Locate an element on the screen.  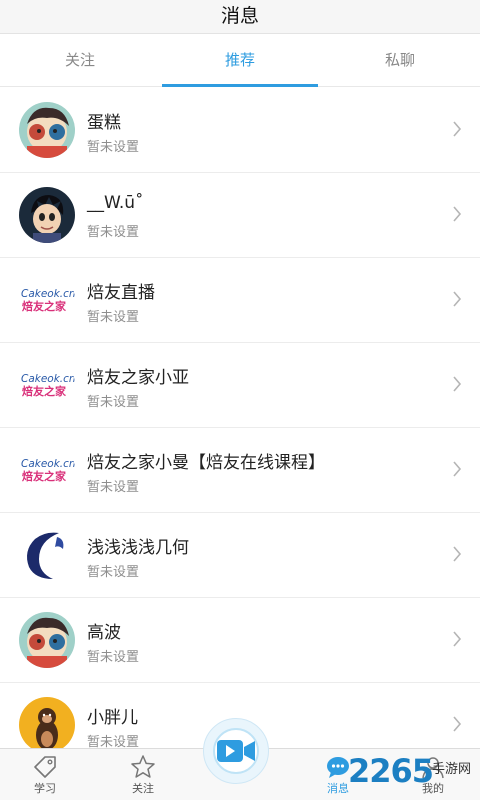
watermark-number: 2265 is located at coordinates (391, 771).